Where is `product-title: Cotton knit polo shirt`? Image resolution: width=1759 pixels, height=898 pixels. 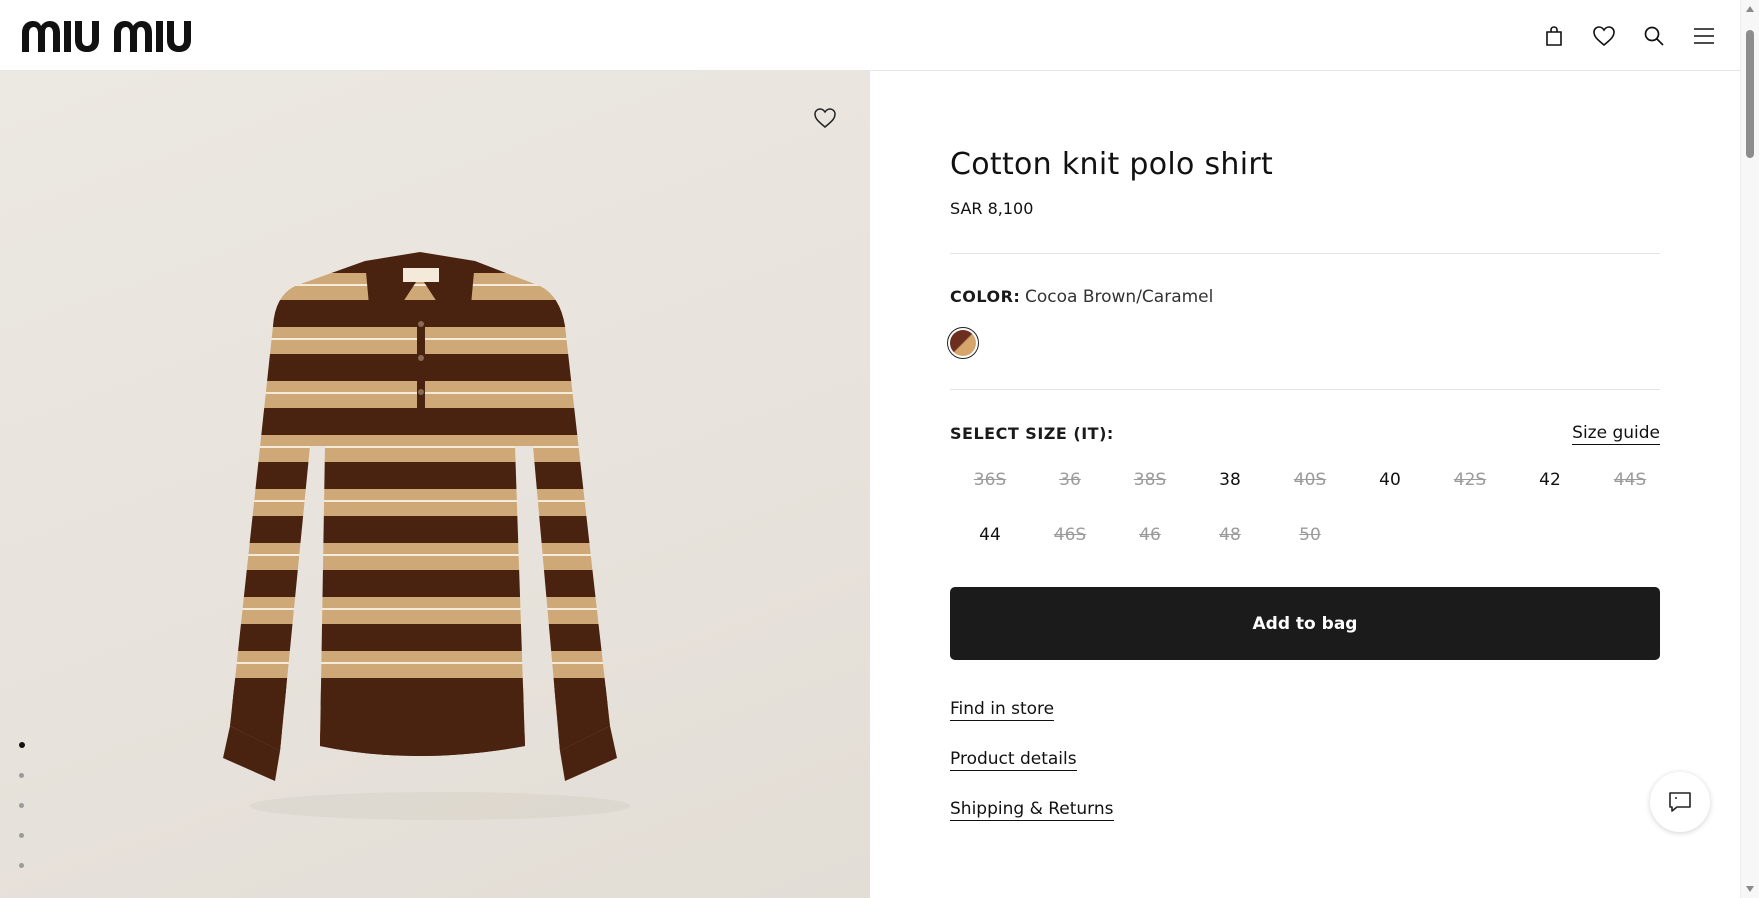 product-title: Cotton knit polo shirt is located at coordinates (1112, 164).